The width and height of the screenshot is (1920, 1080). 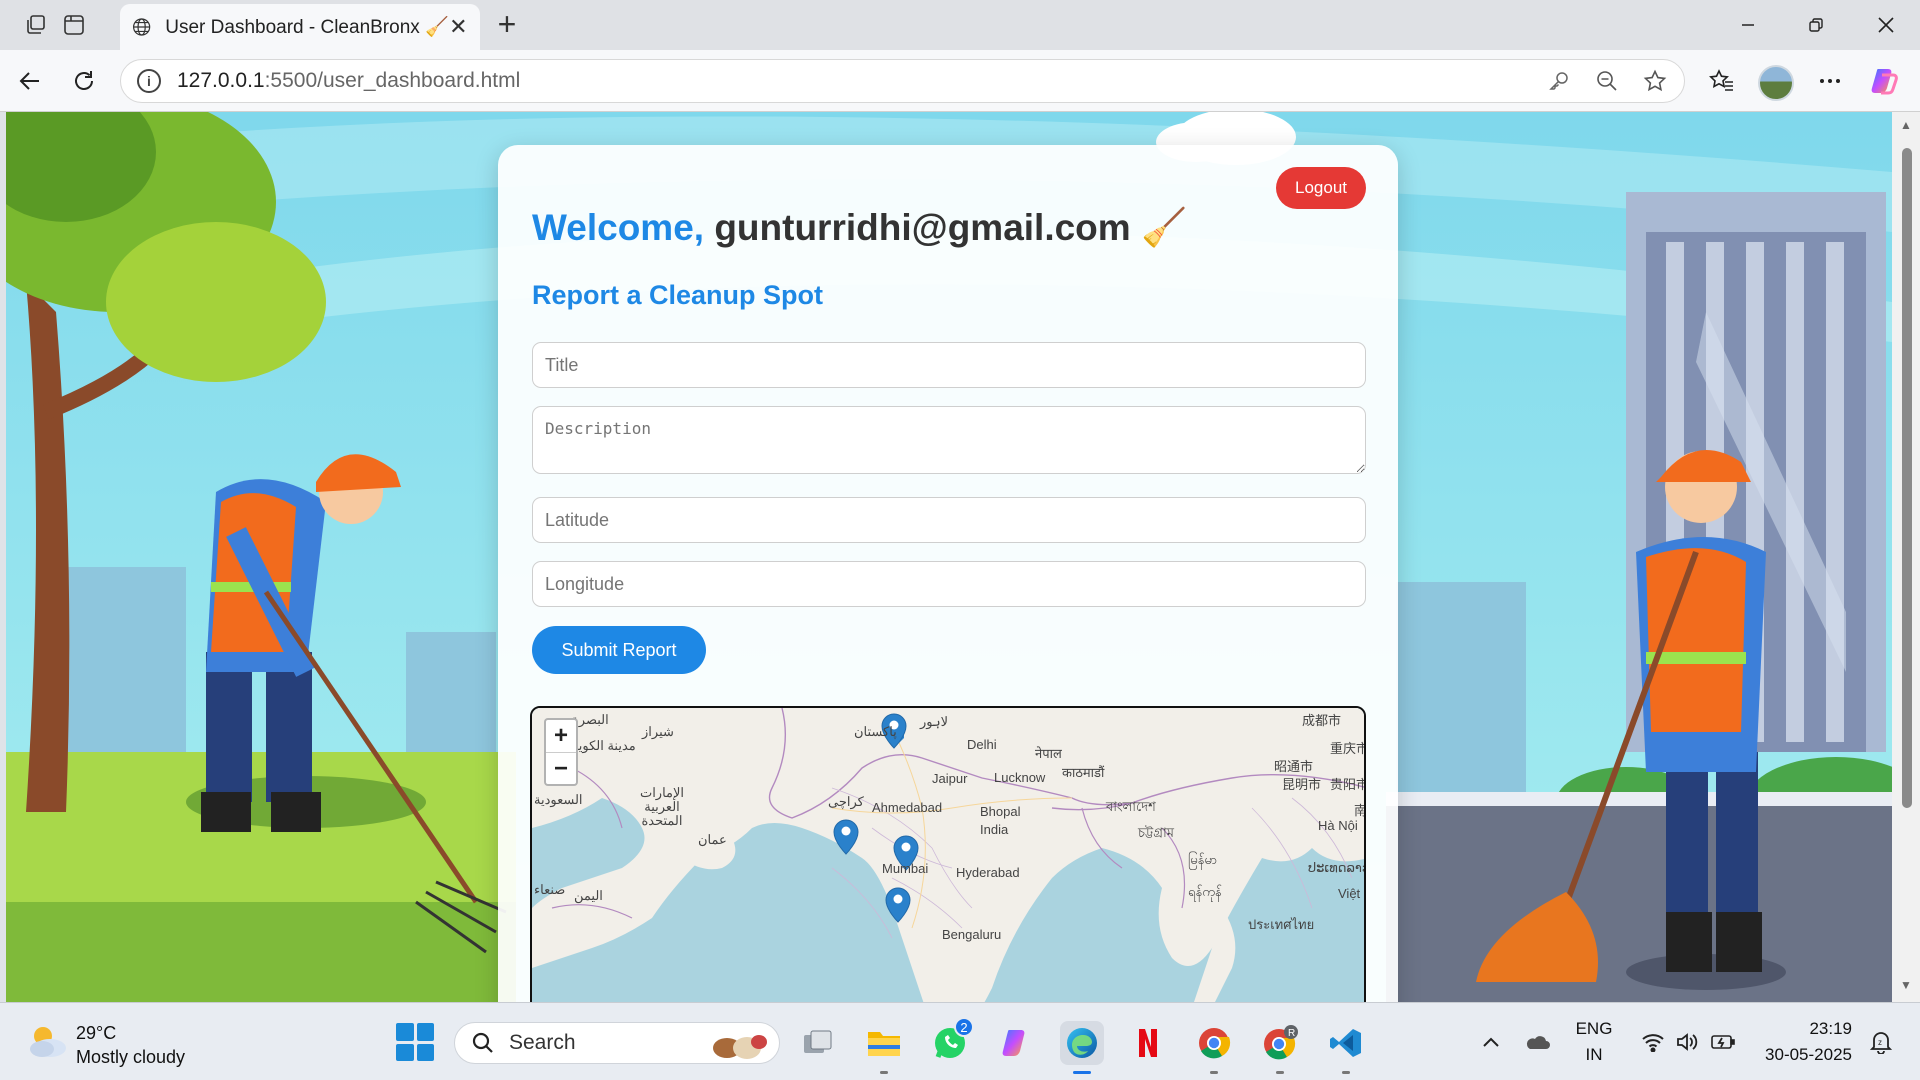 What do you see at coordinates (712, 839) in the screenshot?
I see `map-label-oman: عمان` at bounding box center [712, 839].